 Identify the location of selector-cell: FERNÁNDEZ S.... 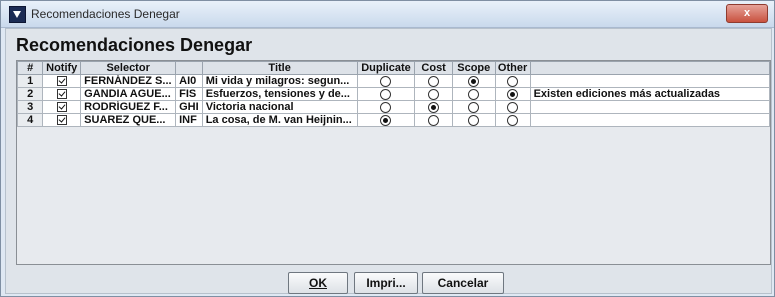
(128, 81).